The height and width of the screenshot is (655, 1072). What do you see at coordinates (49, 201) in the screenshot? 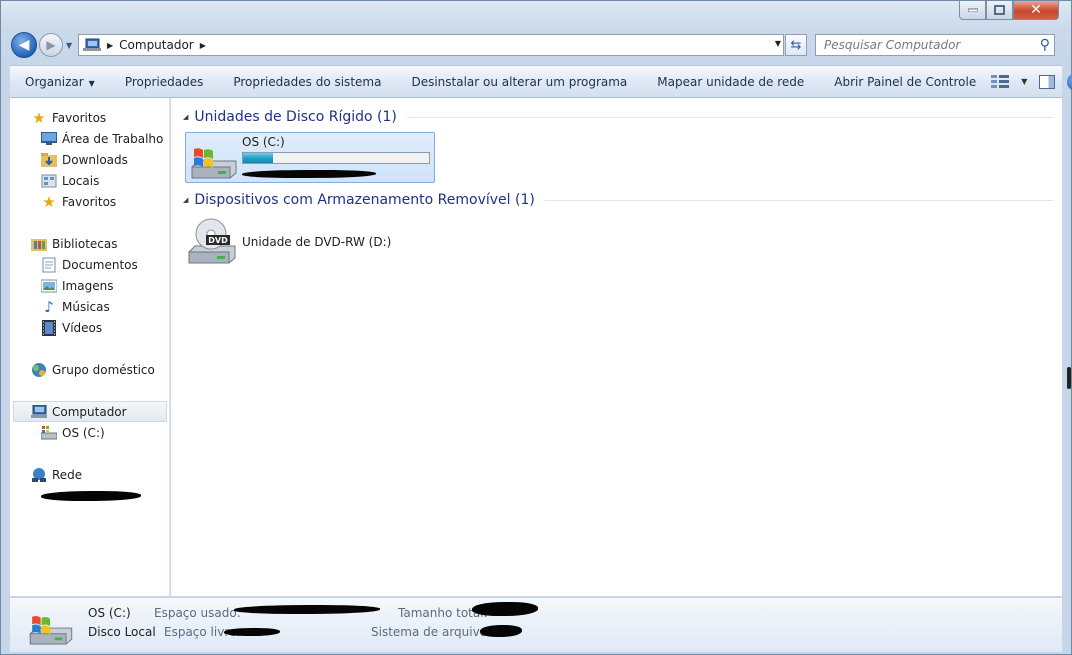
I see `star-icon: ★` at bounding box center [49, 201].